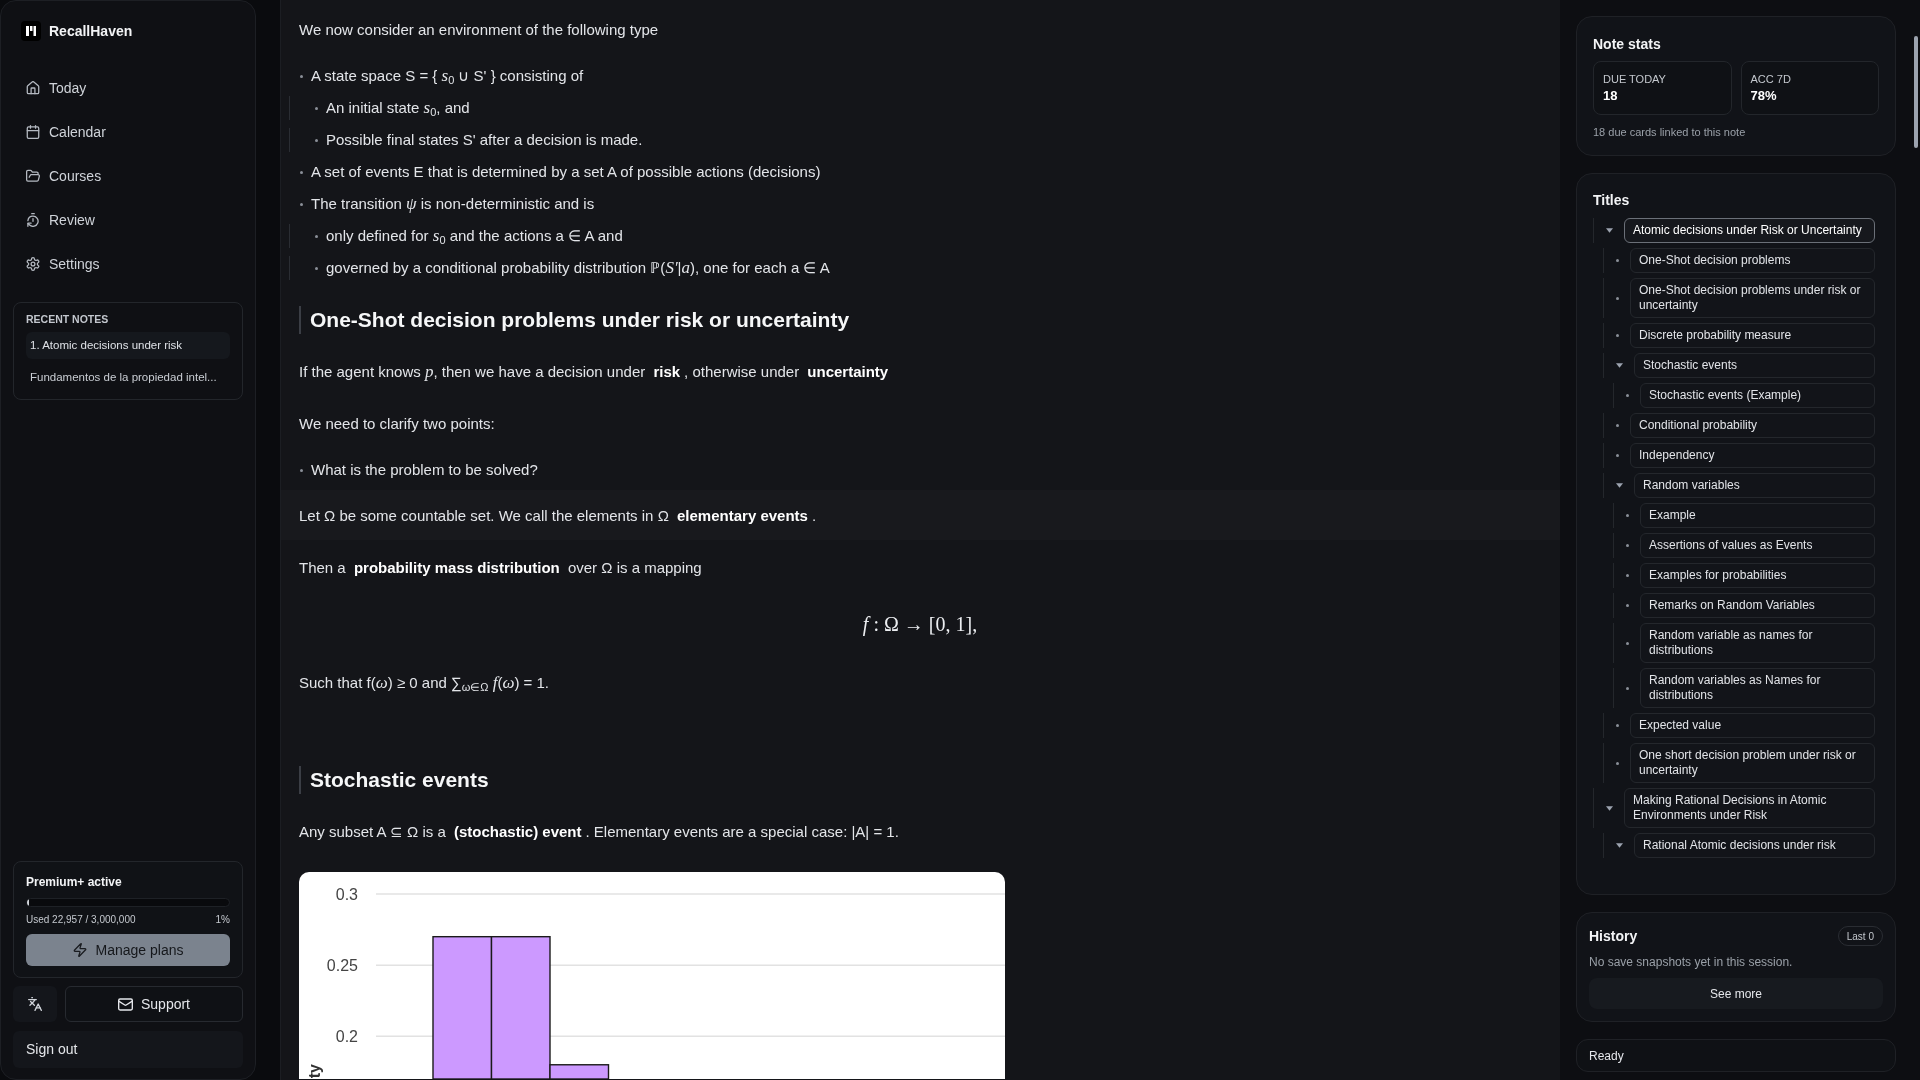 Image resolution: width=1920 pixels, height=1080 pixels. What do you see at coordinates (484, 140) in the screenshot?
I see `list-item: Possible final states S' after a decision is made.` at bounding box center [484, 140].